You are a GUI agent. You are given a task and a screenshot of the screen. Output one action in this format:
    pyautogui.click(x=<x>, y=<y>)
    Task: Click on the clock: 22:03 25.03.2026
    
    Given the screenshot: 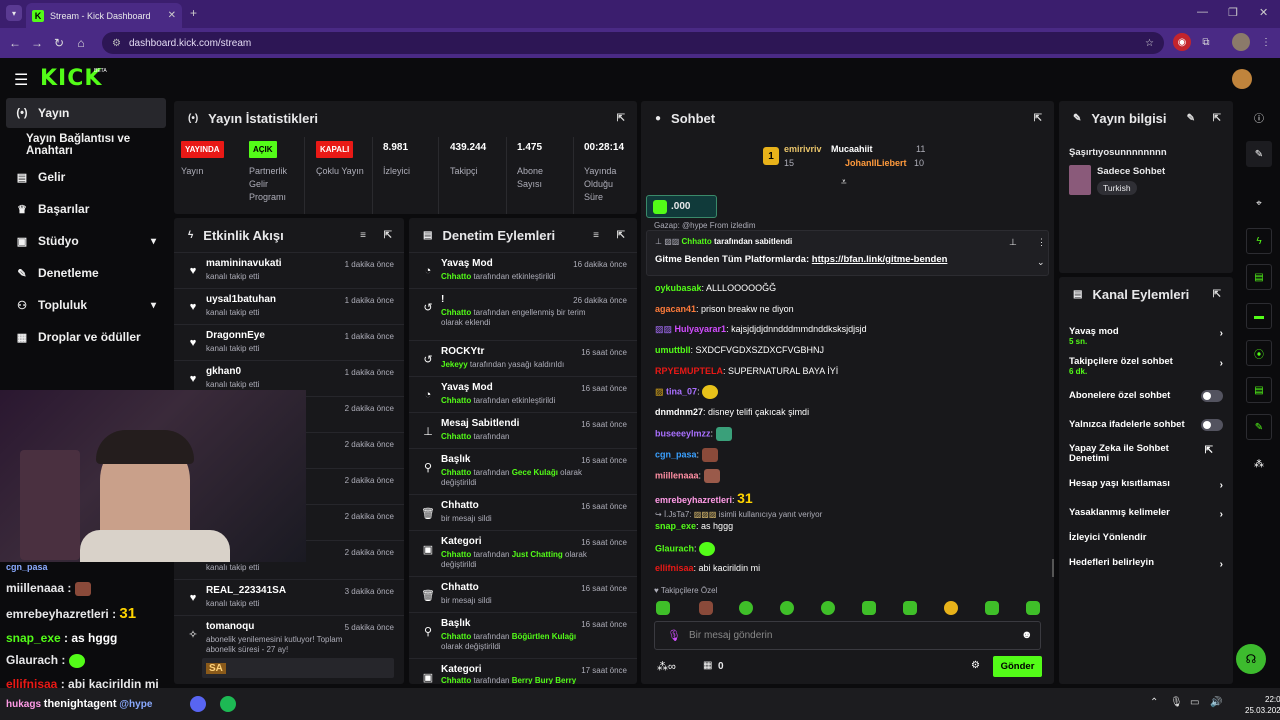 What is the action you would take?
    pyautogui.click(x=1262, y=705)
    